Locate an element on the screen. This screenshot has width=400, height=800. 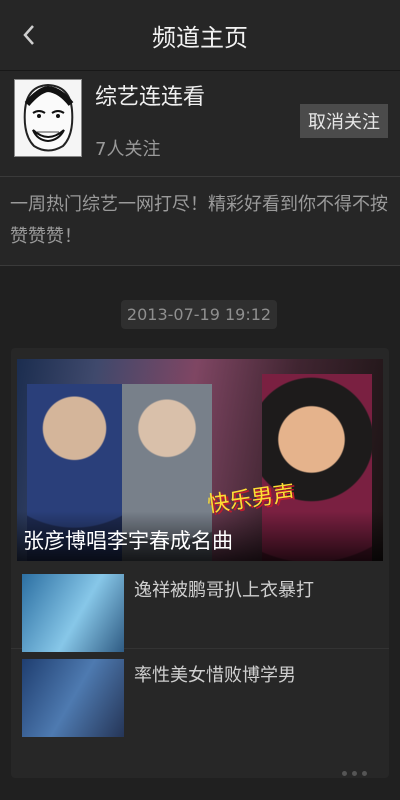
more-dots-icon is located at coordinates (354, 773).